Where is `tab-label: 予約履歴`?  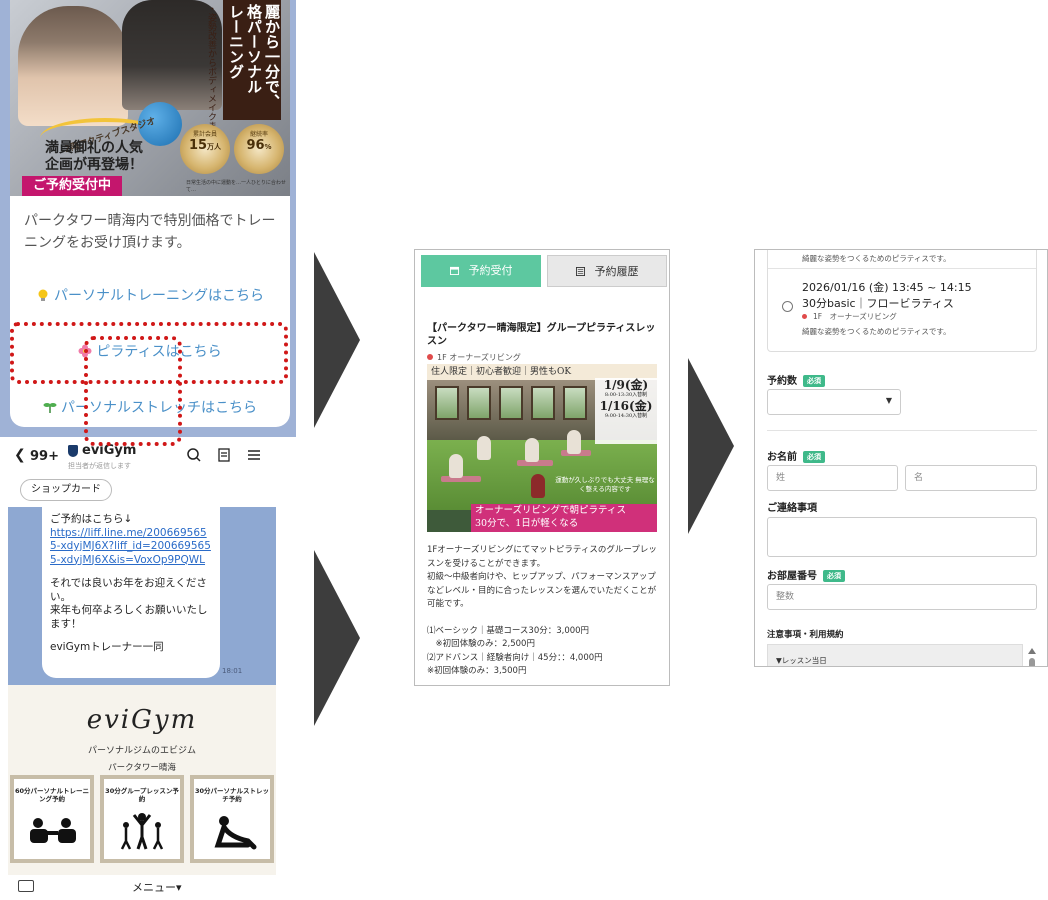
tab-label: 予約履歴 is located at coordinates (616, 271).